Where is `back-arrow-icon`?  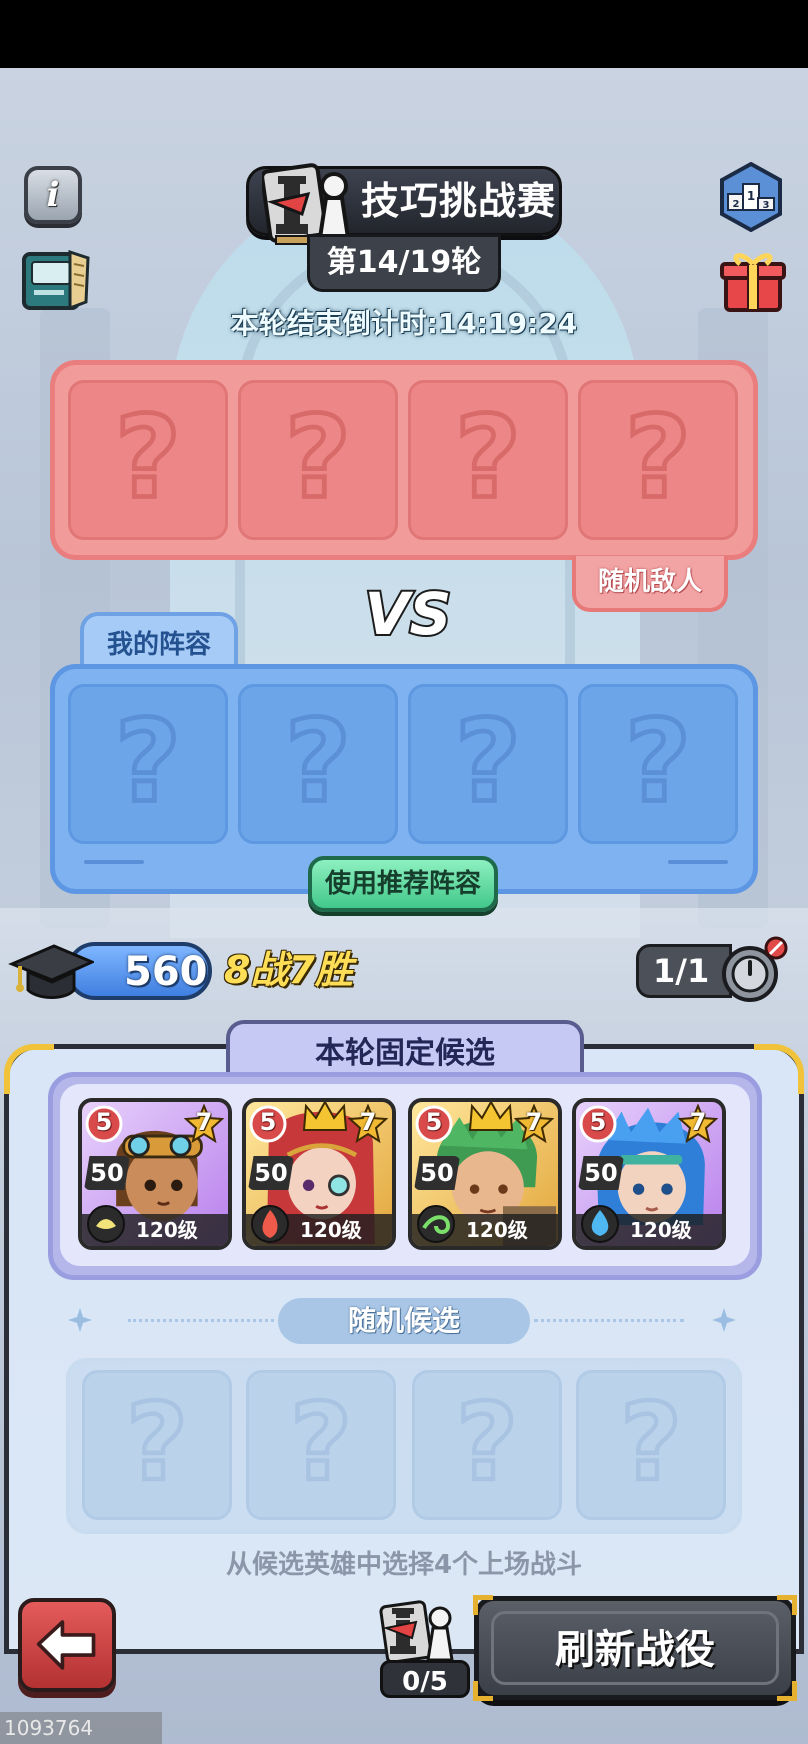 back-arrow-icon is located at coordinates (66, 1645).